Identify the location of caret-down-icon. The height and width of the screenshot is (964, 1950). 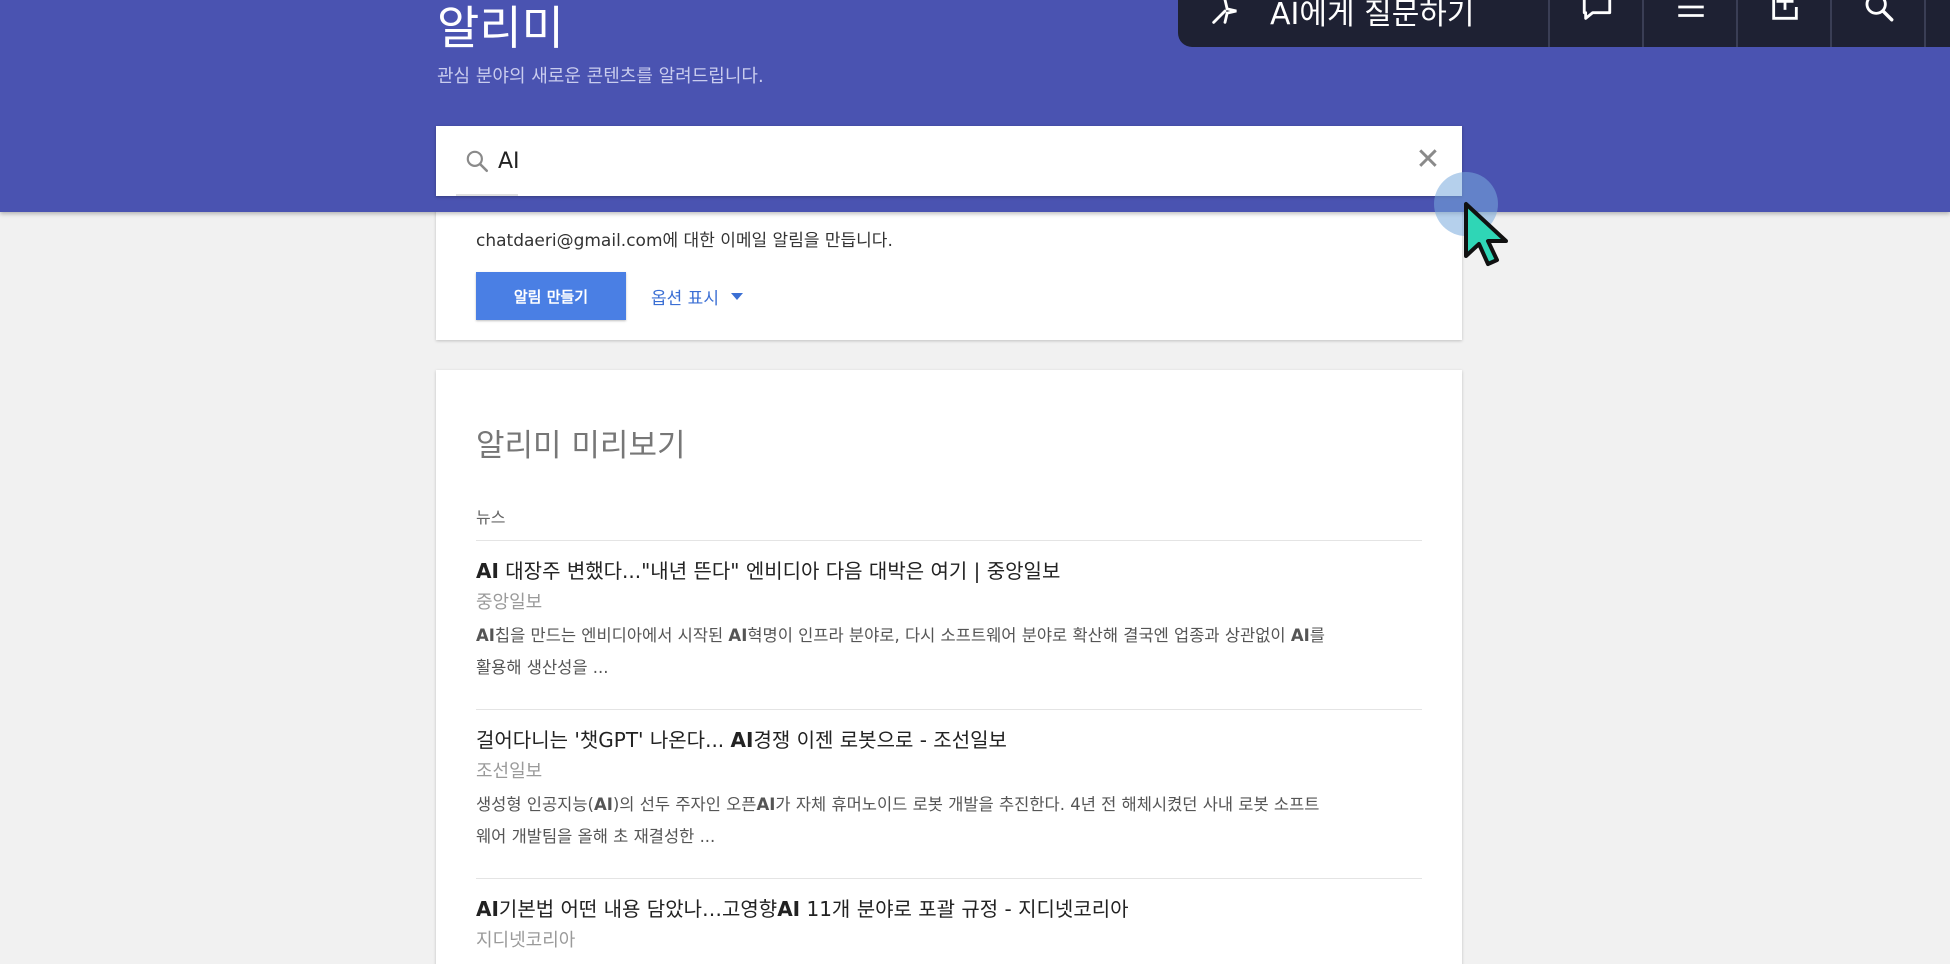
(736, 296).